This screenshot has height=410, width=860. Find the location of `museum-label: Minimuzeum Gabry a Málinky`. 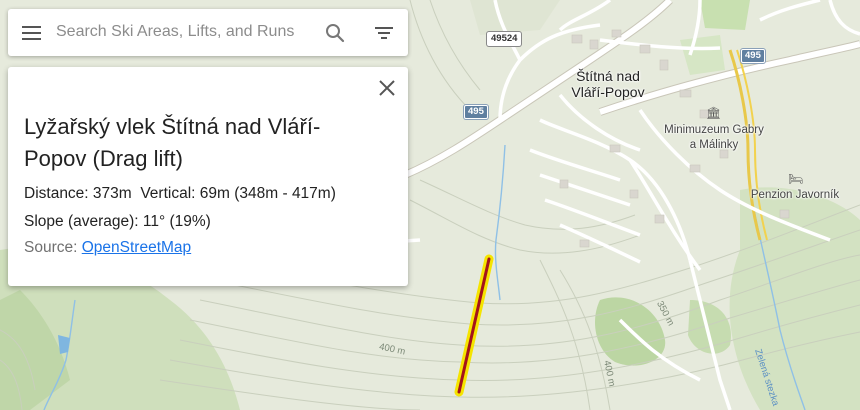

museum-label: Minimuzeum Gabry a Málinky is located at coordinates (714, 138).